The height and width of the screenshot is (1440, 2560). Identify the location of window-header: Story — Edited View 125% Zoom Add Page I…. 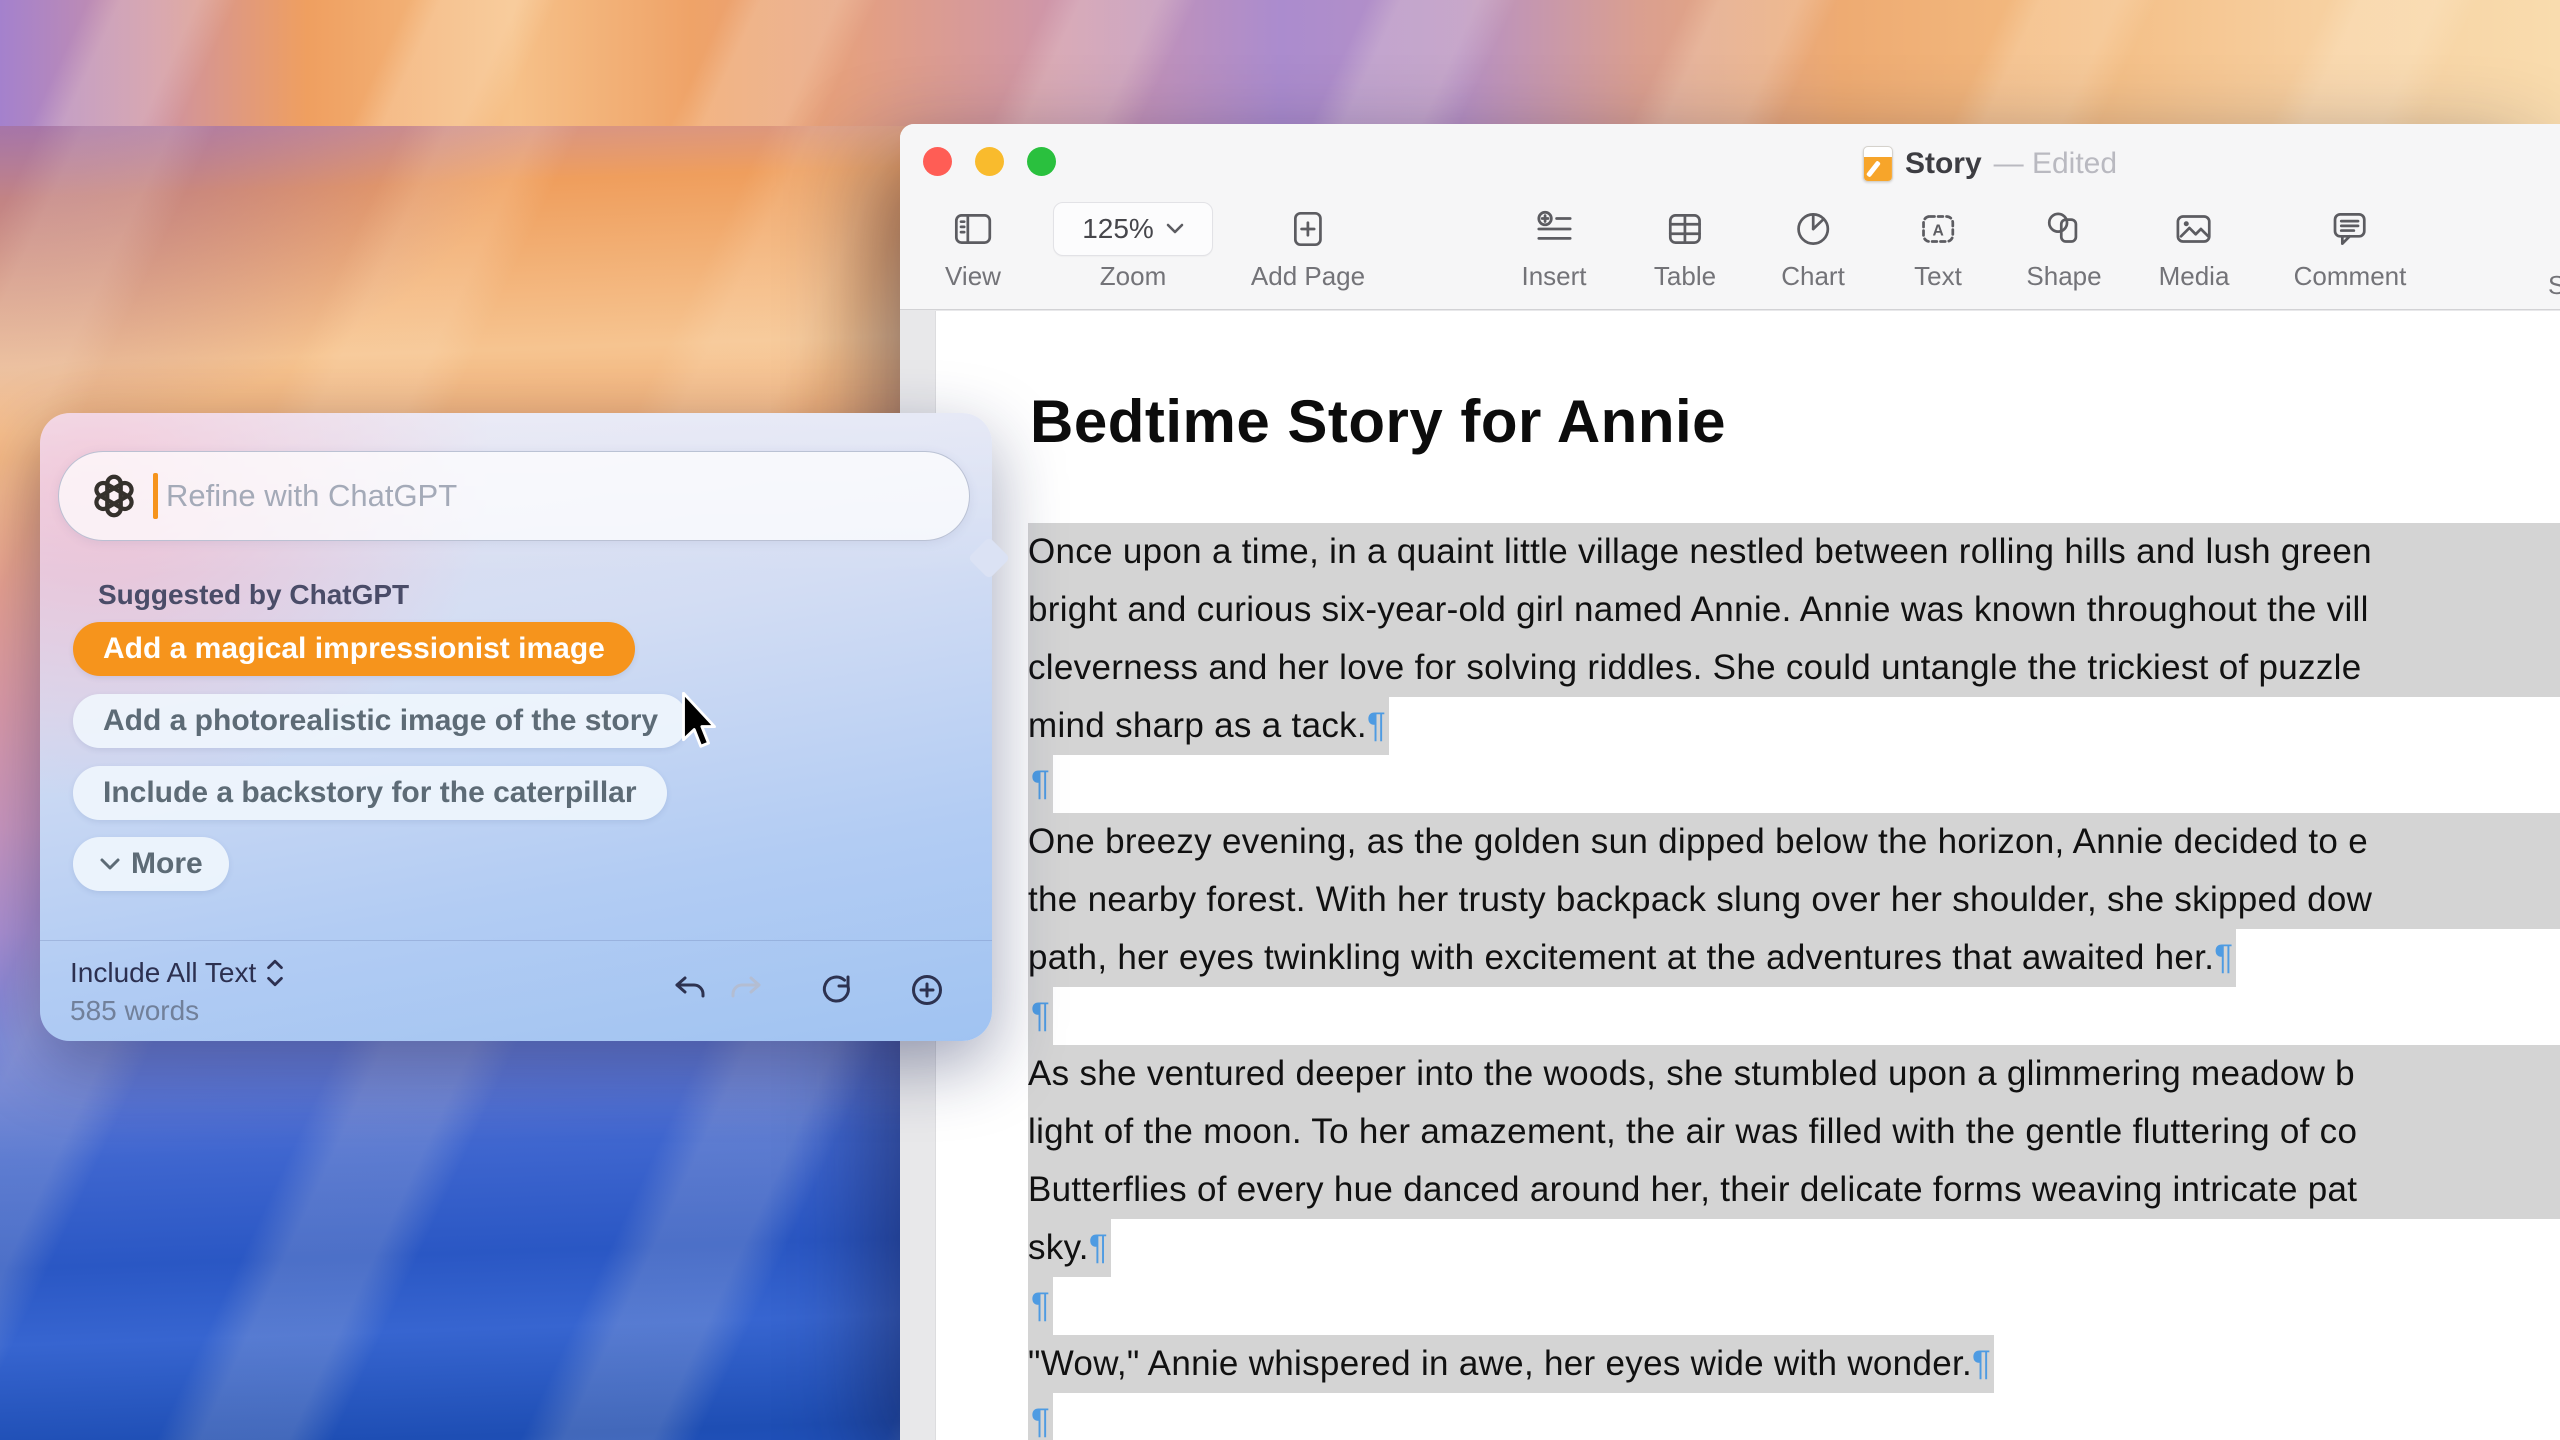
(1730, 217).